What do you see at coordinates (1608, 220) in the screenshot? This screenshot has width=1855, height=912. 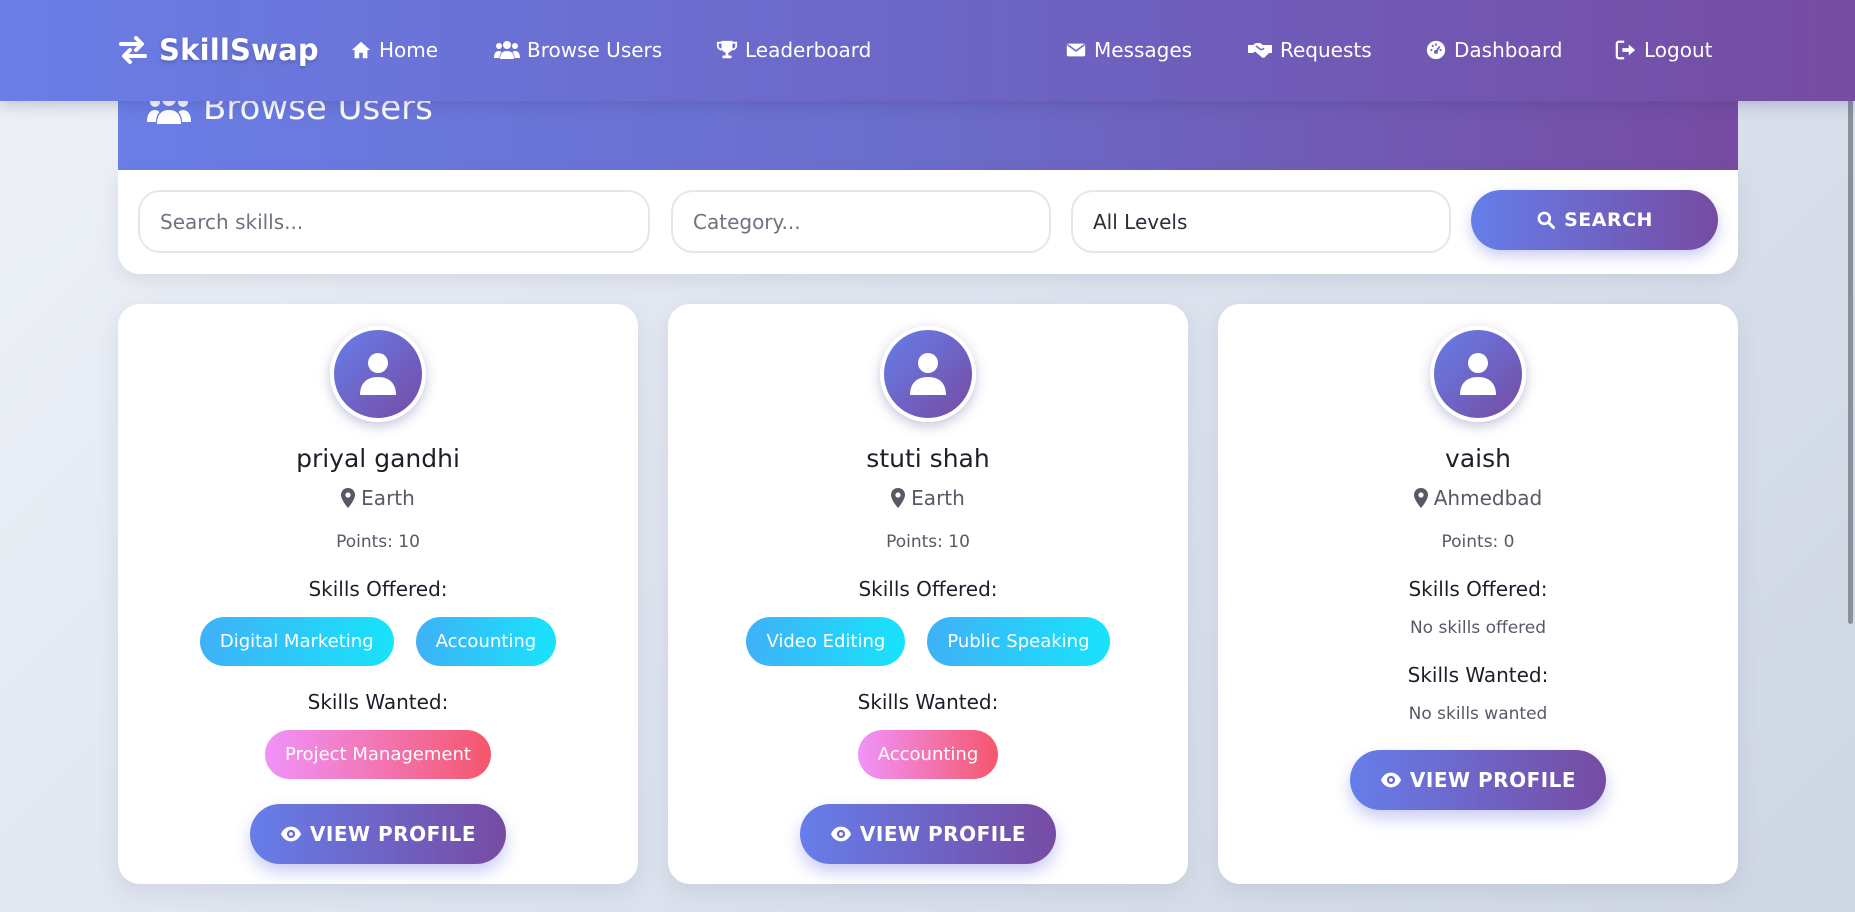 I see `search-button-label: SEARCH` at bounding box center [1608, 220].